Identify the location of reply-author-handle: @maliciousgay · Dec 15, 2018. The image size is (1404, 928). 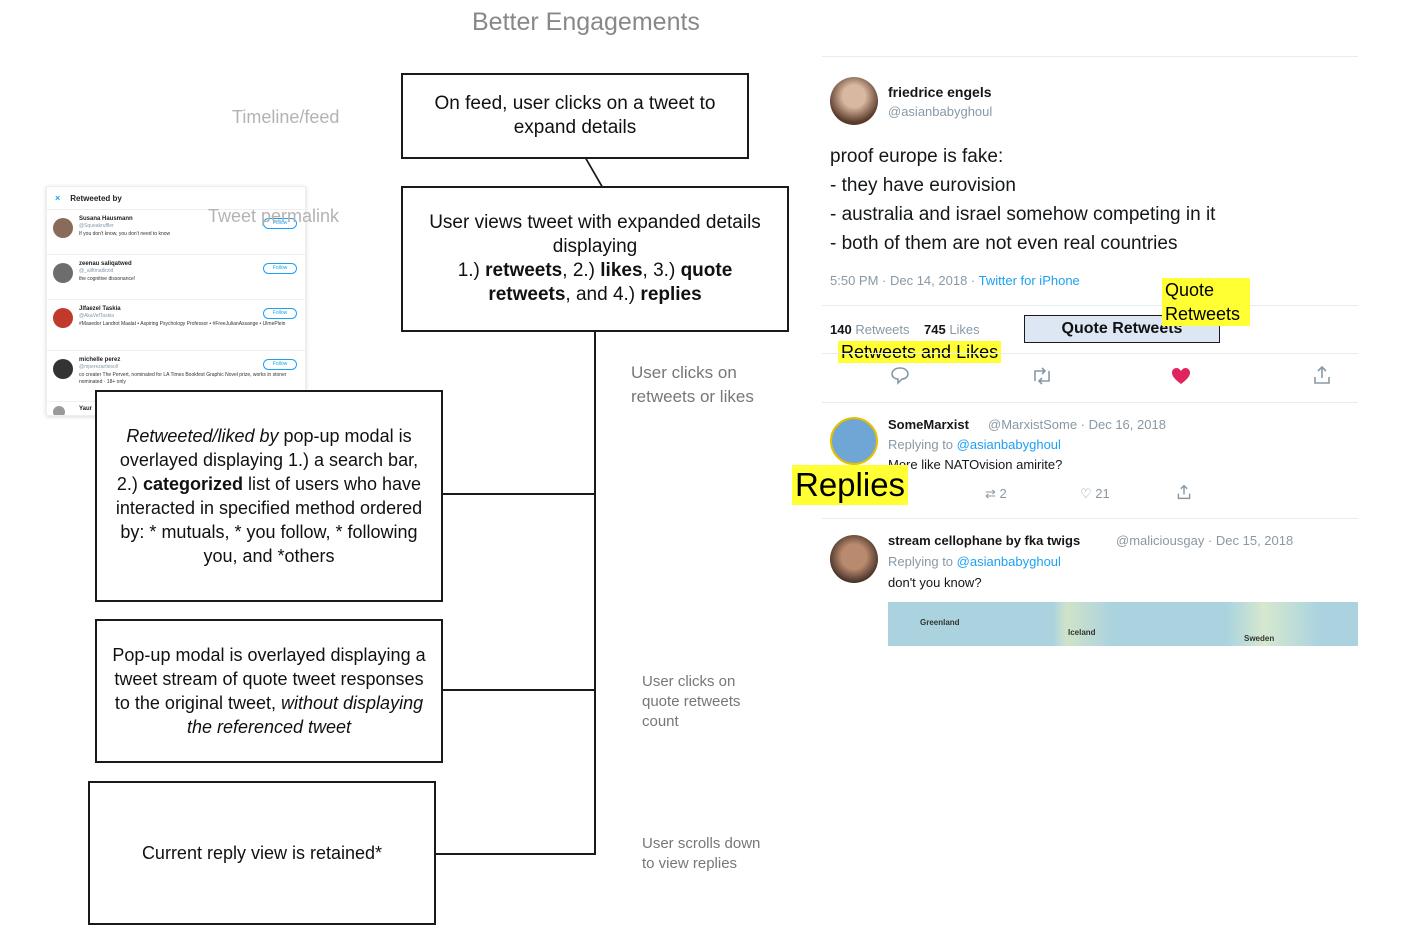
(1205, 540).